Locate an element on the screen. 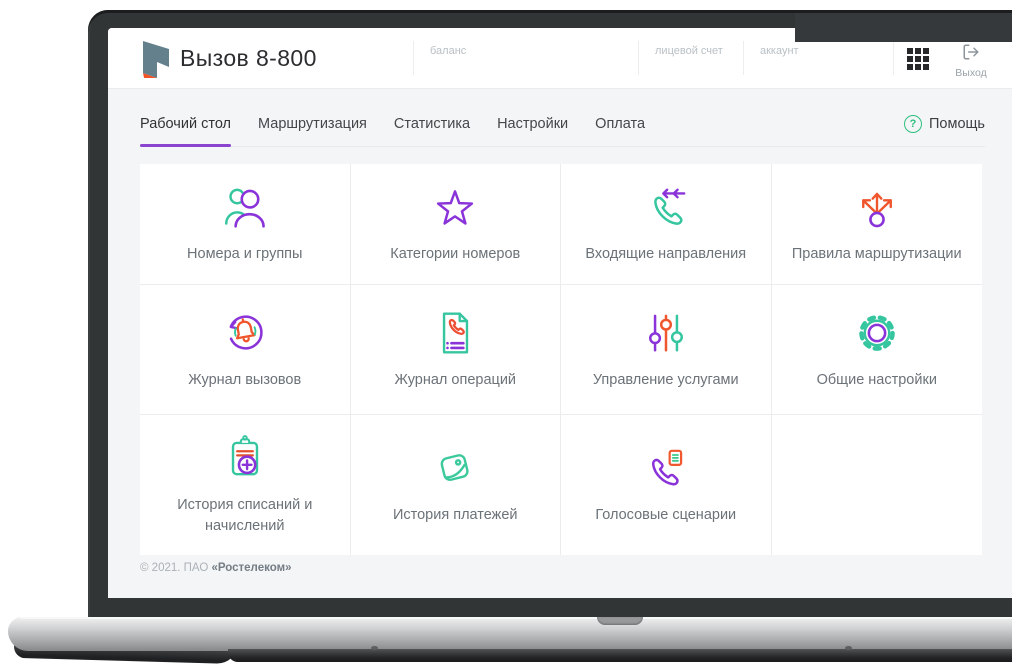  tile-general-settings: Общие настройки is located at coordinates (876, 350).